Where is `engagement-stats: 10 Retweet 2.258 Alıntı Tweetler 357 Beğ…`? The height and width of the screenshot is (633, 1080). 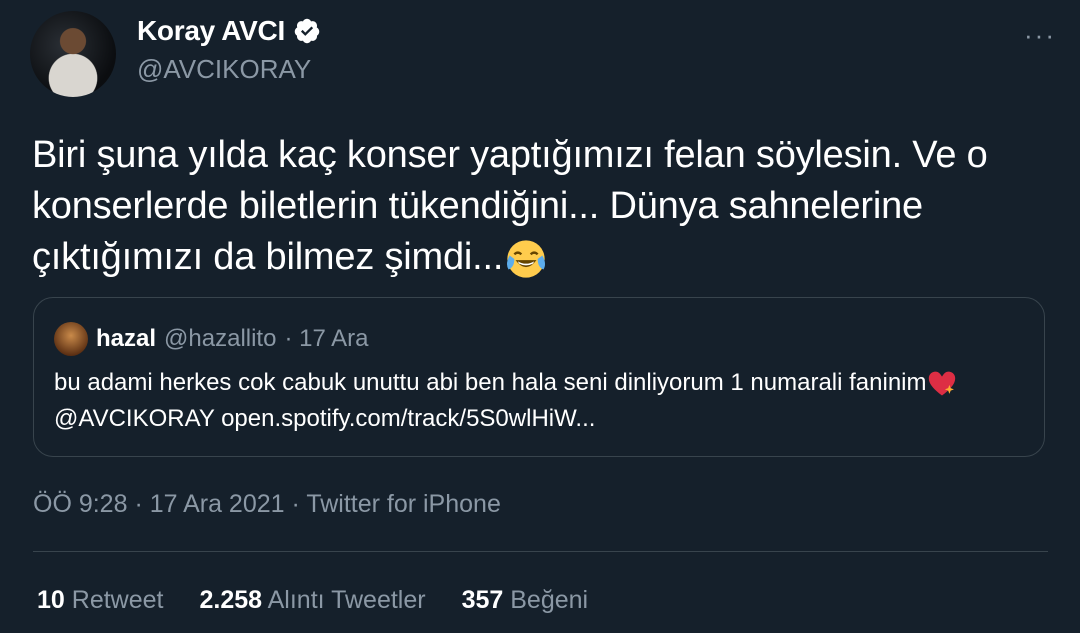 engagement-stats: 10 Retweet 2.258 Alıntı Tweetler 357 Beğ… is located at coordinates (312, 600).